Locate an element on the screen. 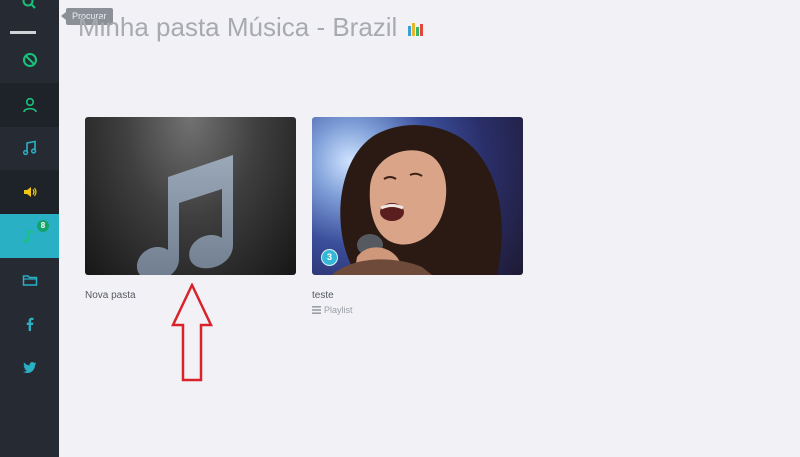  playlist-count-badge: 8 is located at coordinates (43, 226).